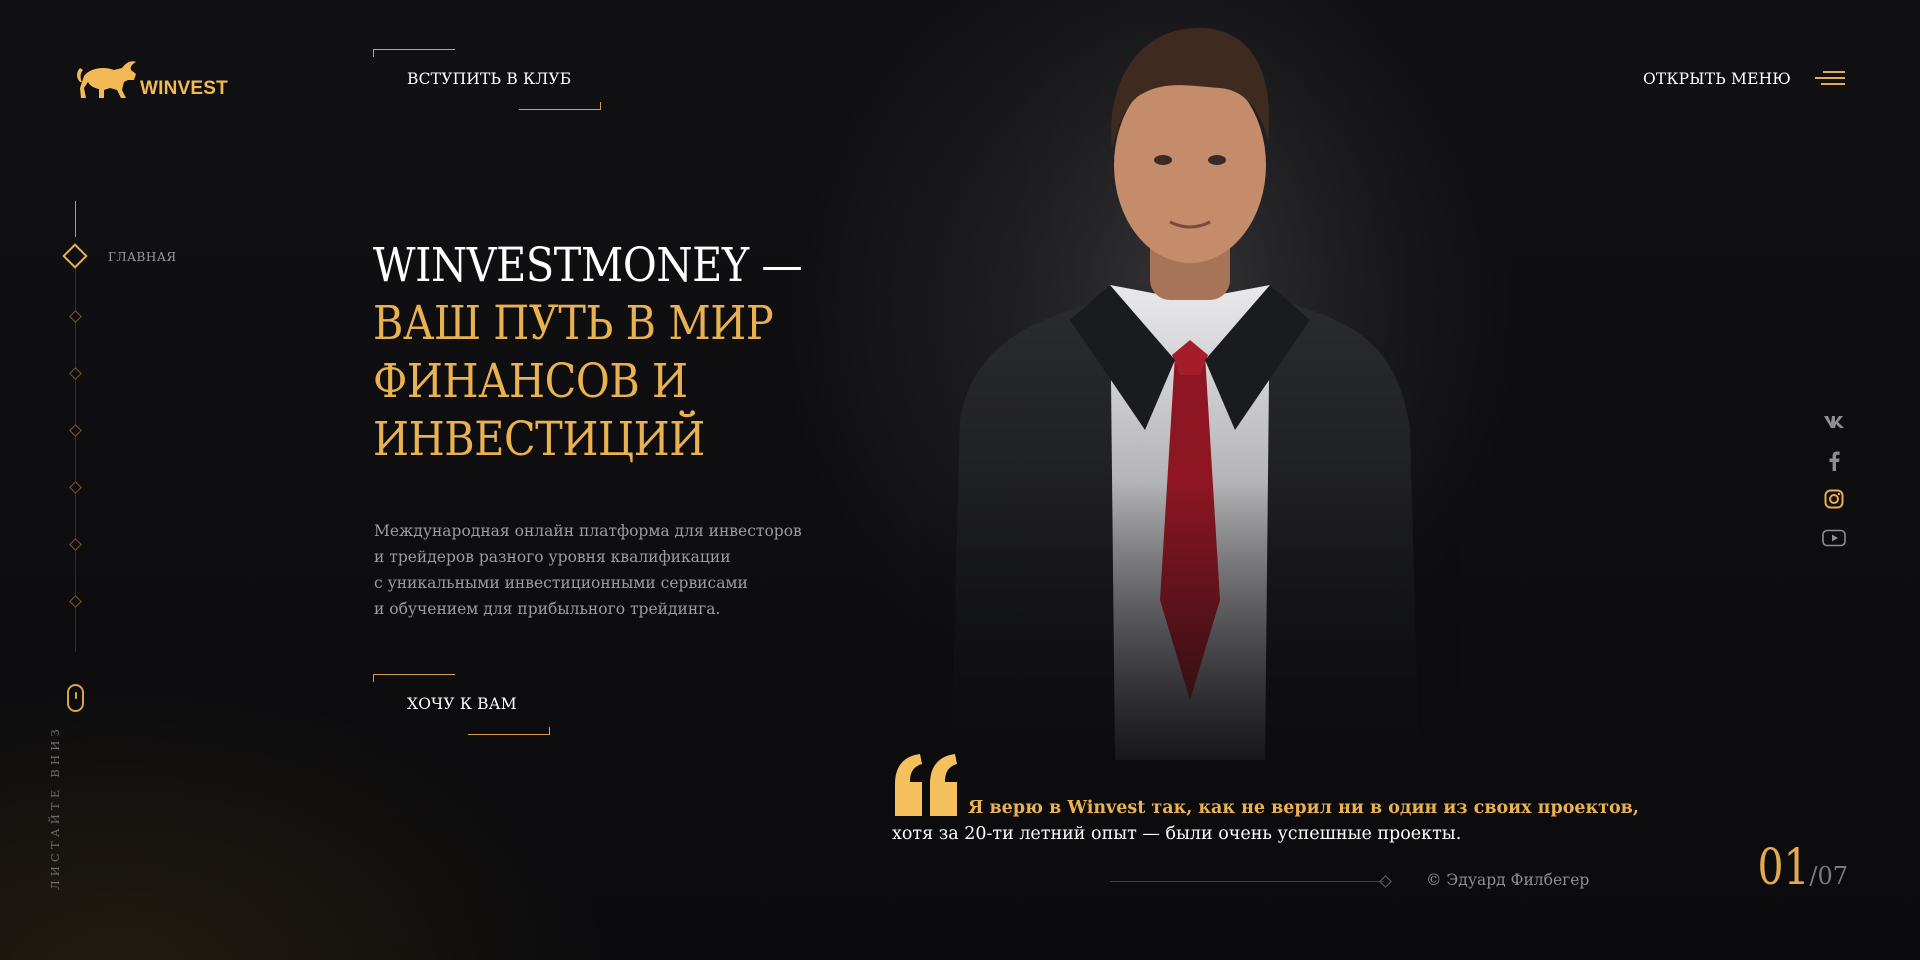 Image resolution: width=1920 pixels, height=960 pixels. What do you see at coordinates (1834, 422) in the screenshot?
I see `vk-icon` at bounding box center [1834, 422].